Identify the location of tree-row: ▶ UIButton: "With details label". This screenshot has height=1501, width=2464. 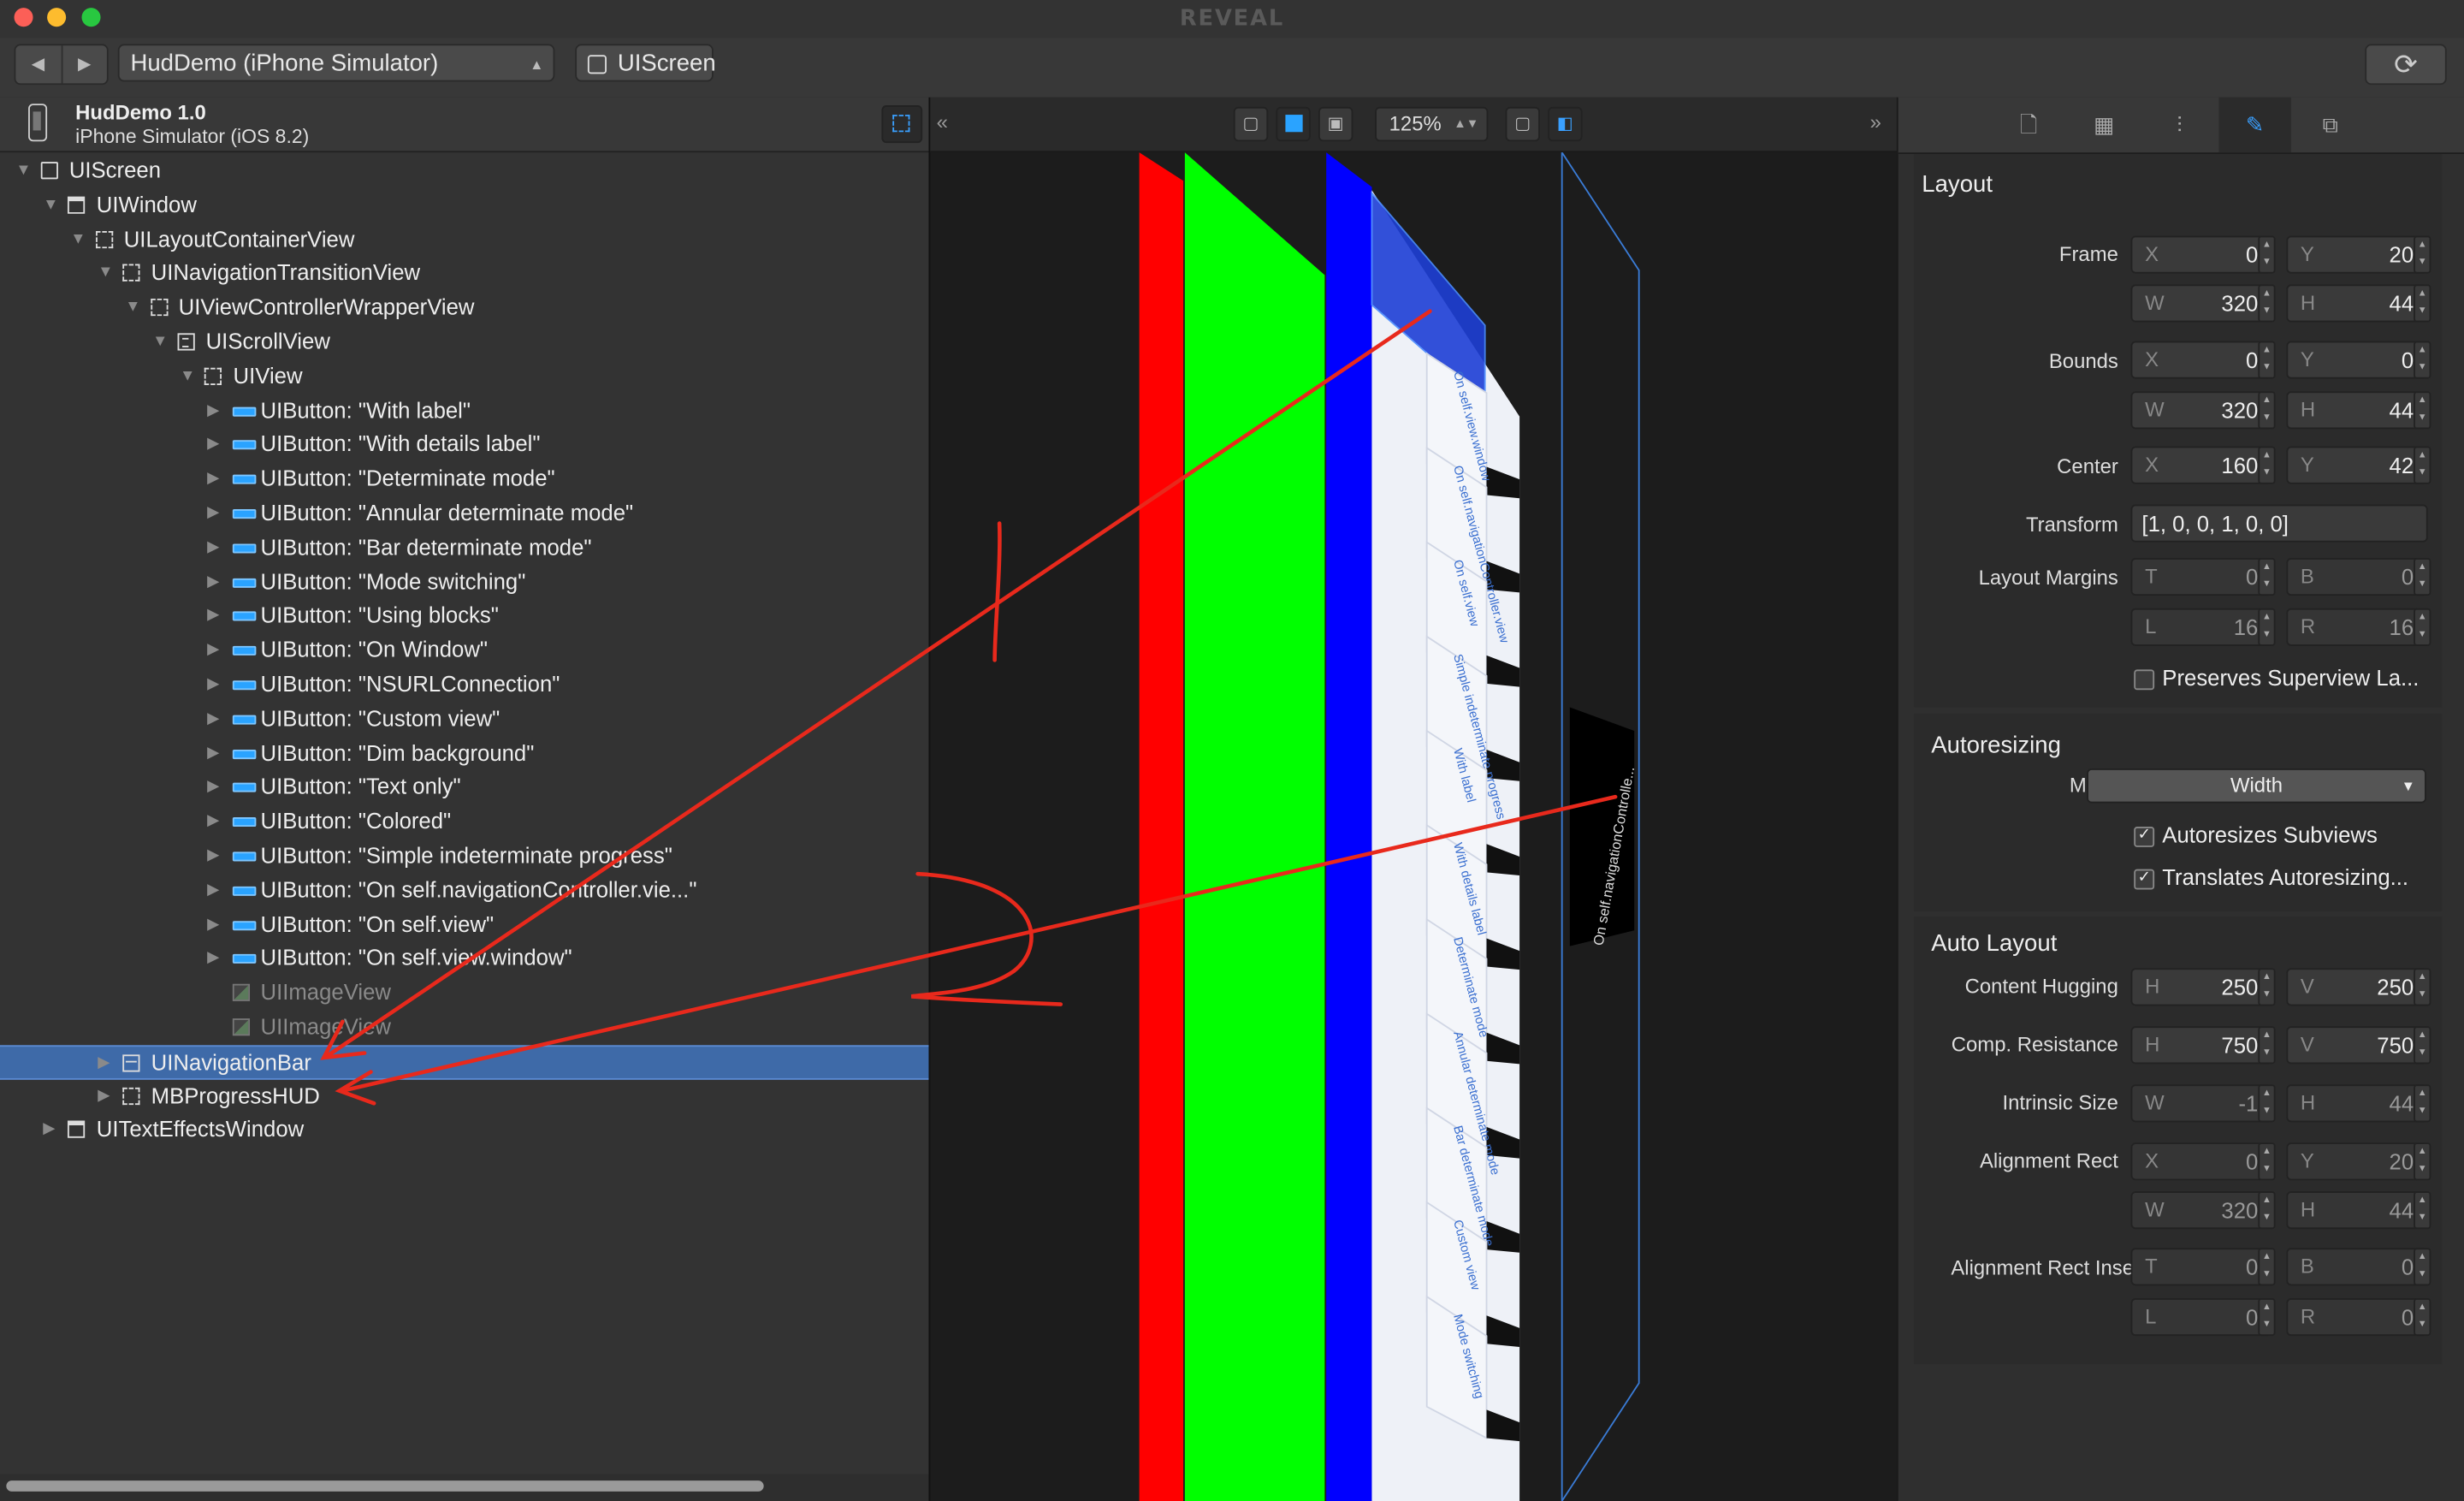
(464, 445).